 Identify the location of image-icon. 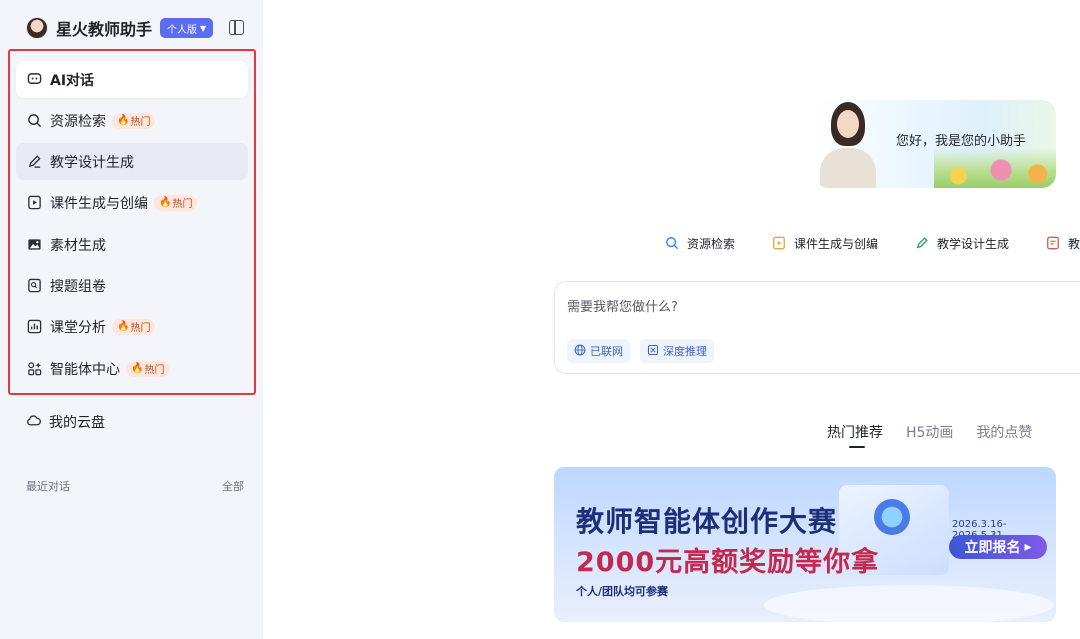
(34, 245).